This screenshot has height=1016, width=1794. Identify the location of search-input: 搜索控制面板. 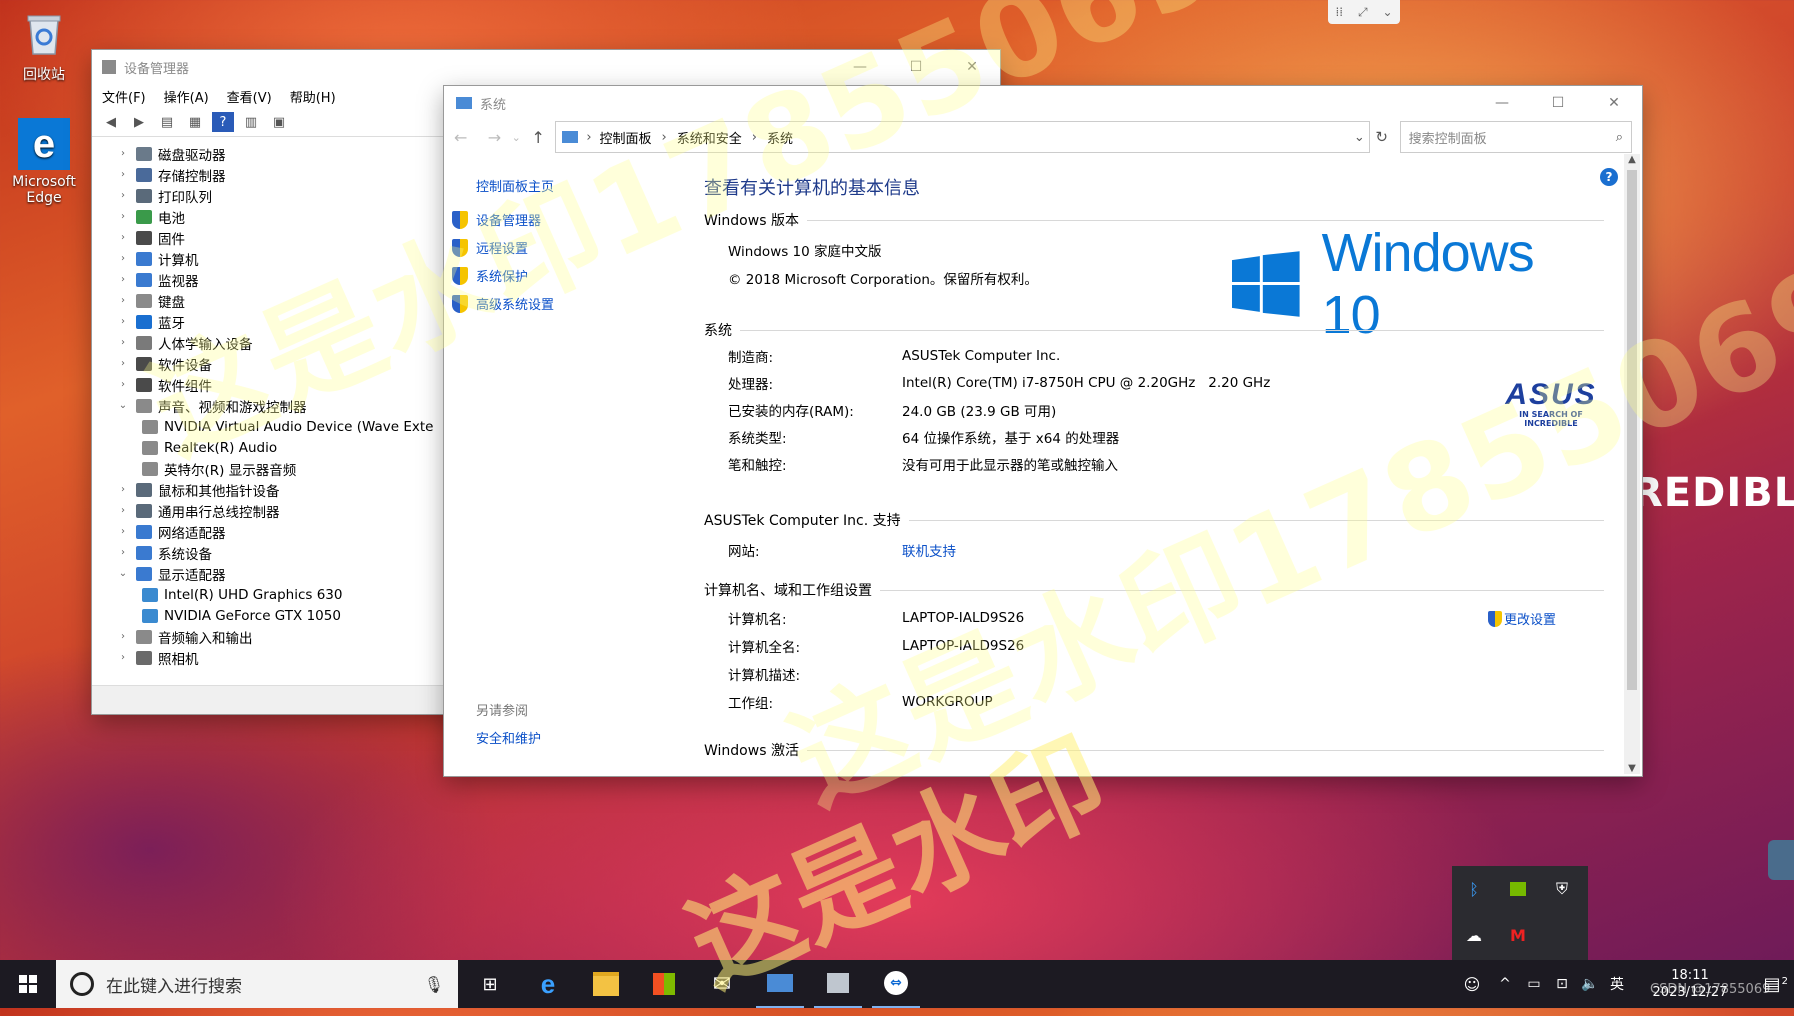
(1448, 137).